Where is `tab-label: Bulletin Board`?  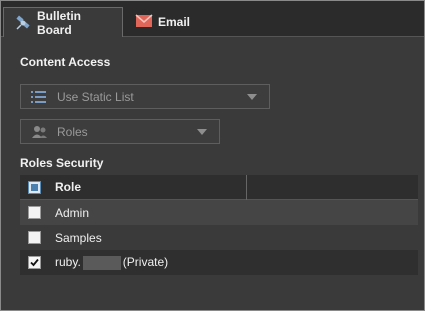
tab-label: Bulletin Board is located at coordinates (59, 22).